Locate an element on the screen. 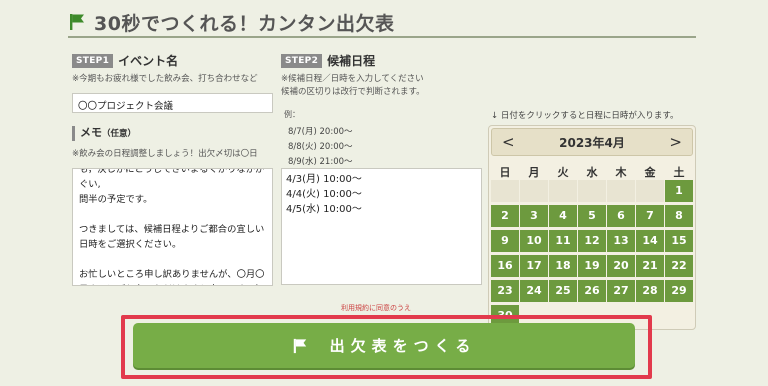 Image resolution: width=768 pixels, height=386 pixels. calendar-day: 11 is located at coordinates (563, 241).